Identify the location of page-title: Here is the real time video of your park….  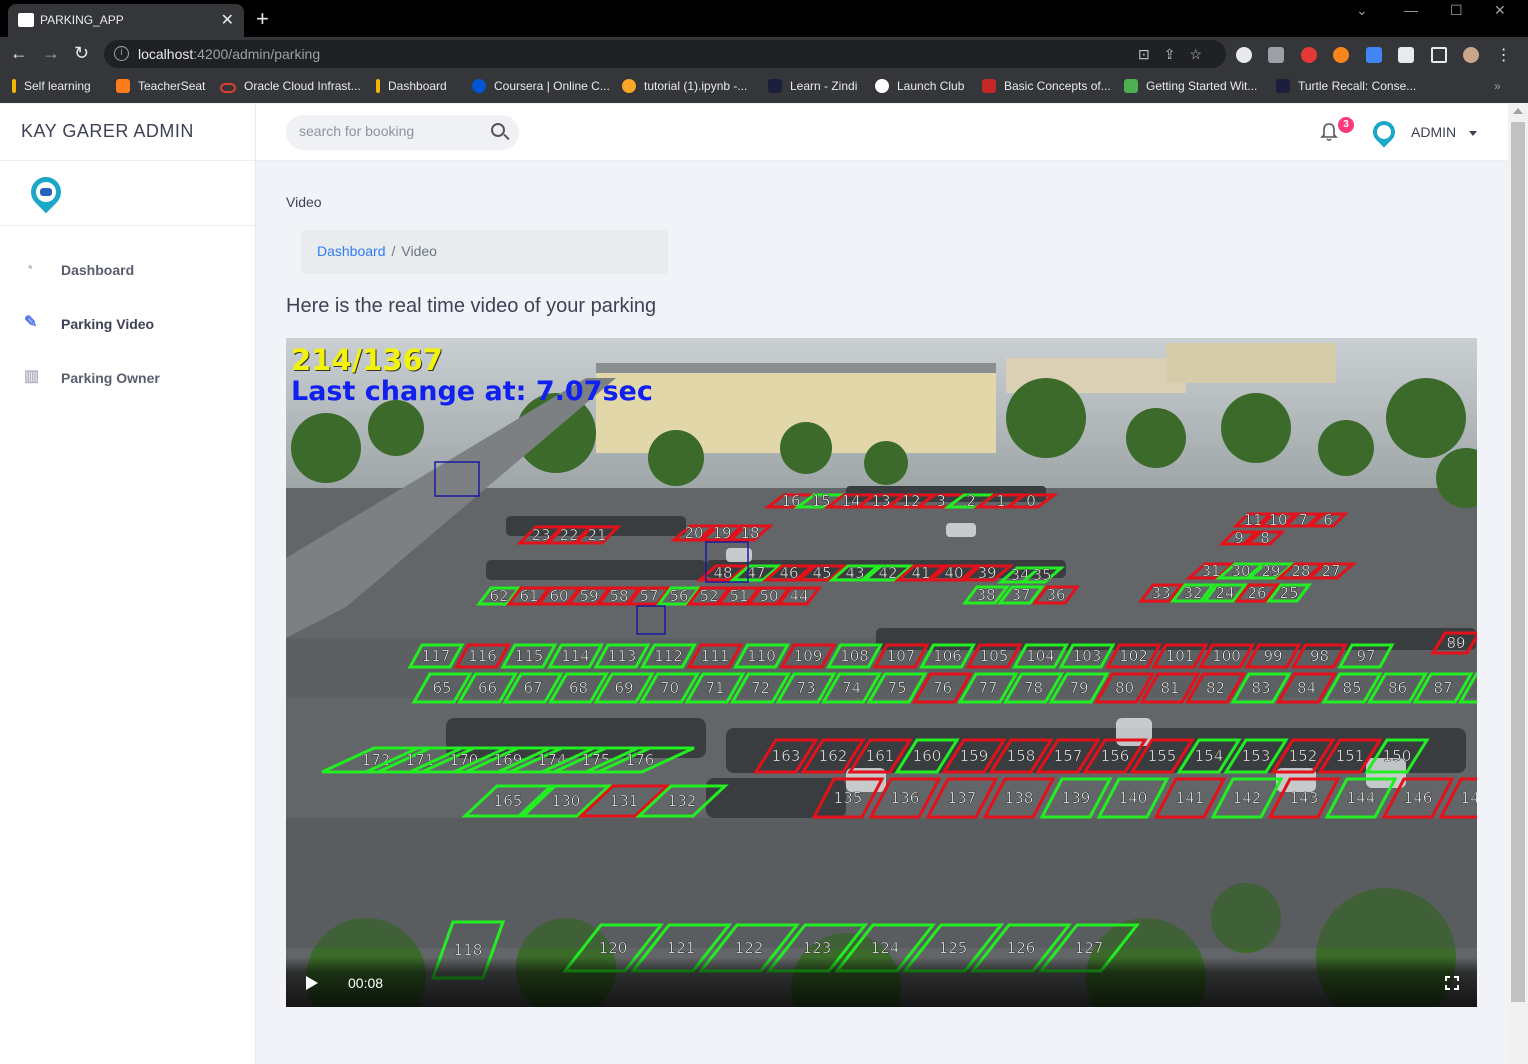
(471, 306).